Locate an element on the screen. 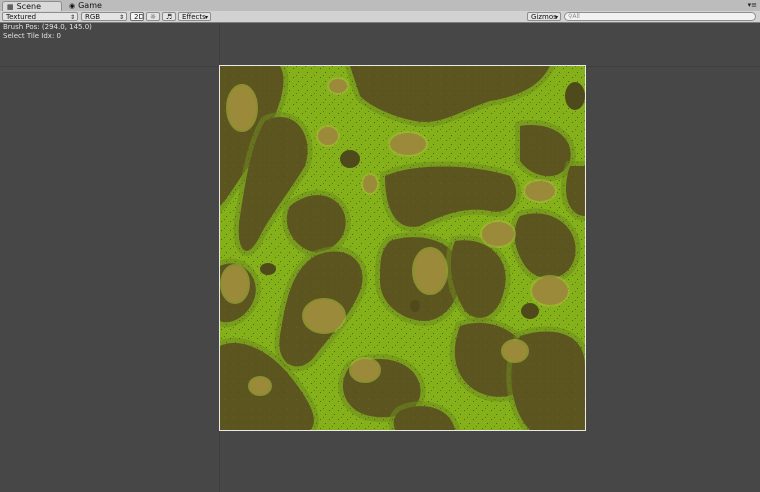 This screenshot has width=760, height=492. search-placeholder: All is located at coordinates (576, 16).